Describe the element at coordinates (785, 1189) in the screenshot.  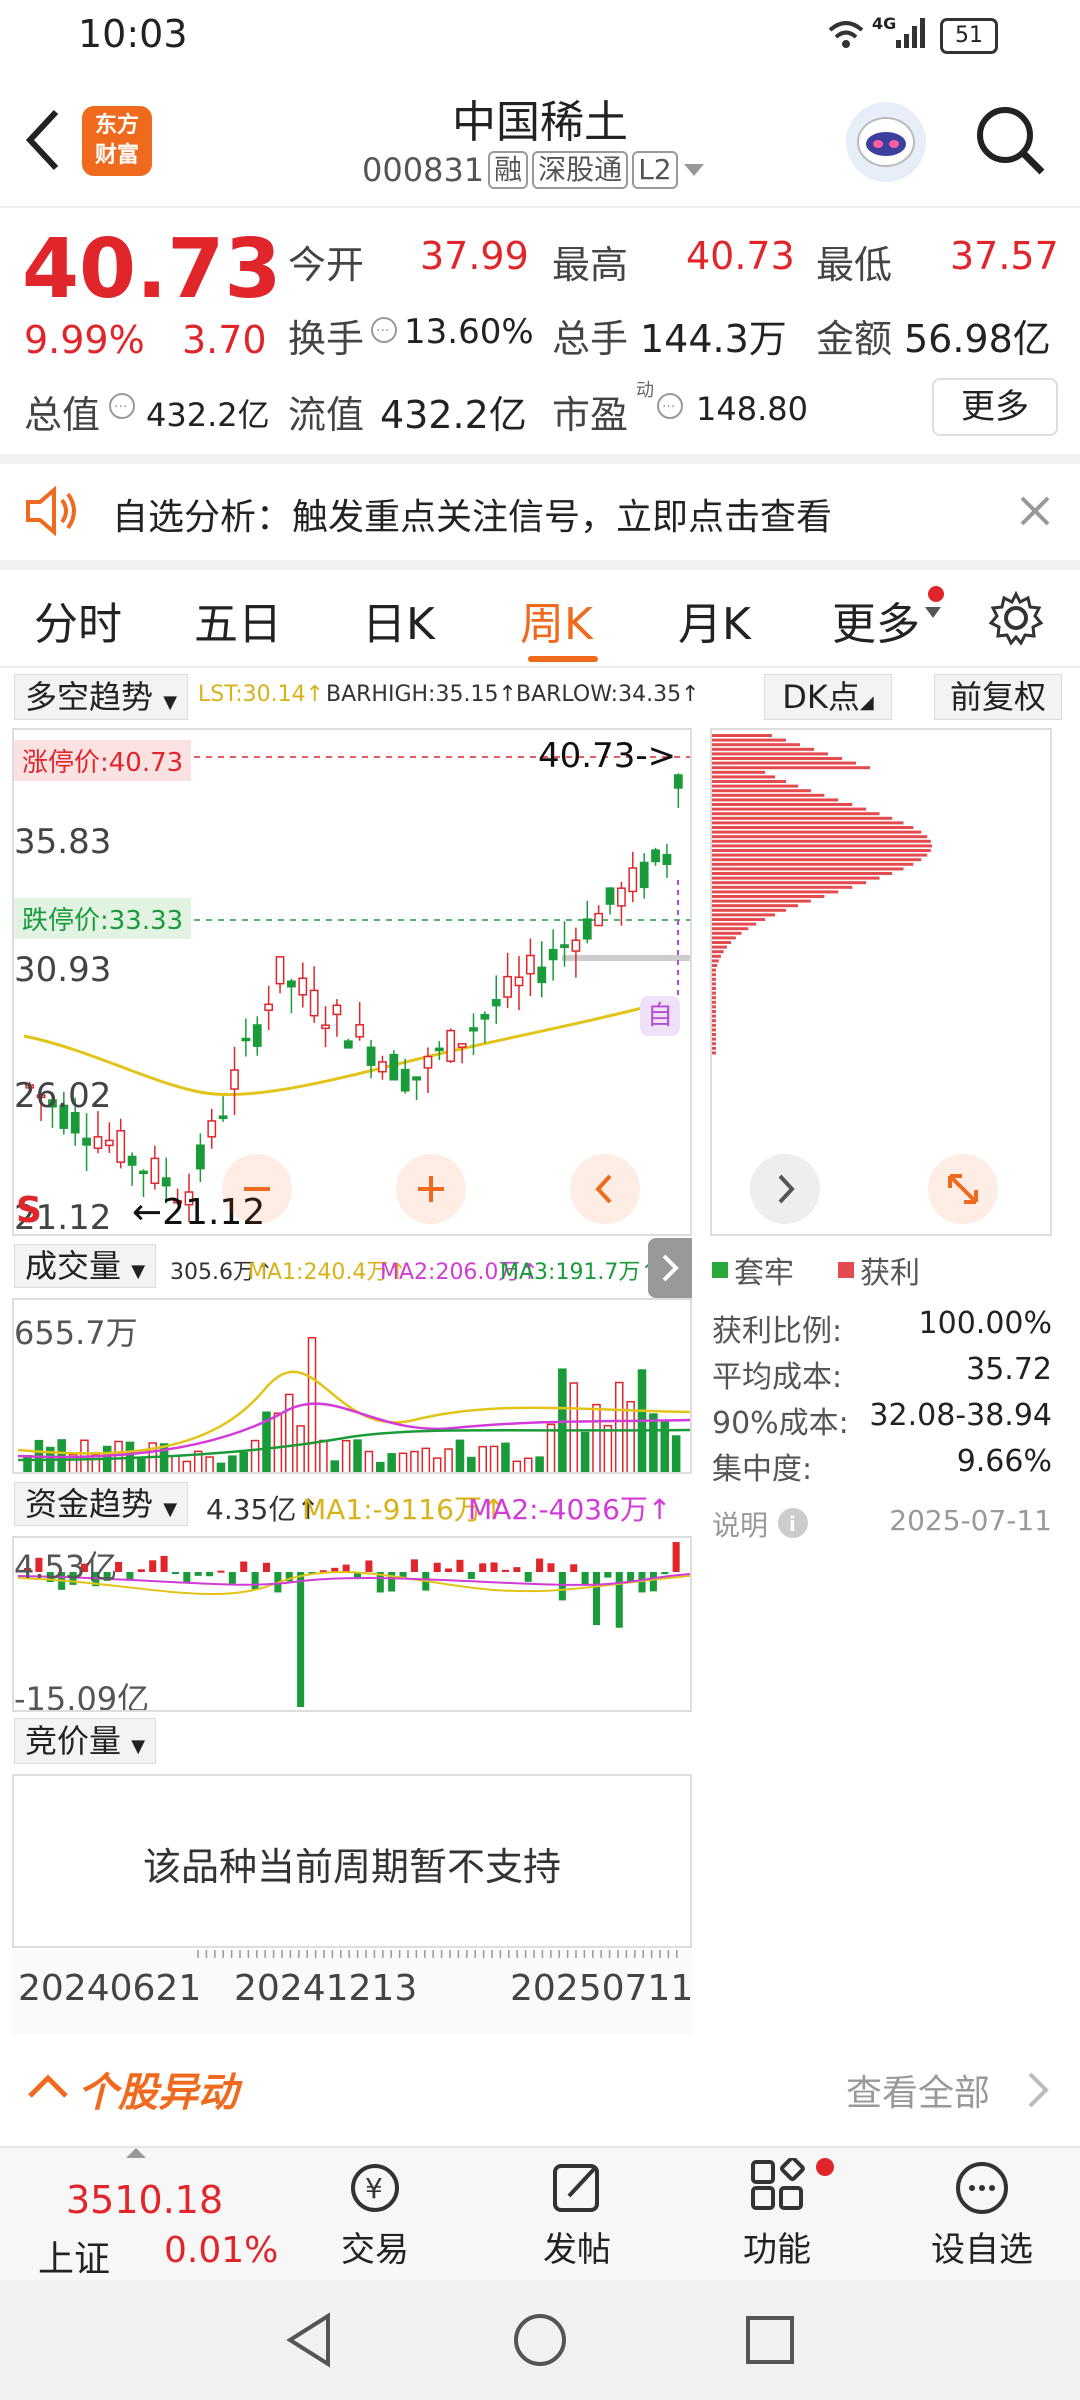
I see `chip-next-button` at that location.